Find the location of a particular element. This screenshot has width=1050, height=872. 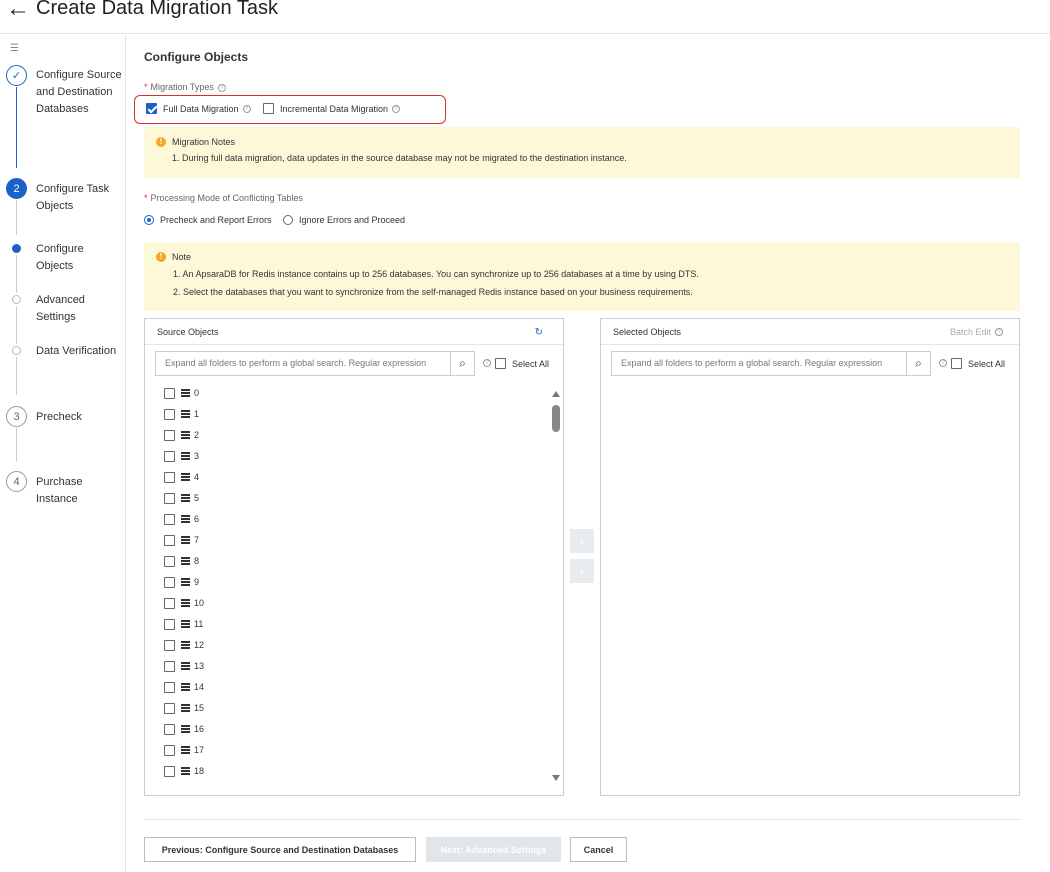

selected-select-all-checkbox is located at coordinates (956, 363).